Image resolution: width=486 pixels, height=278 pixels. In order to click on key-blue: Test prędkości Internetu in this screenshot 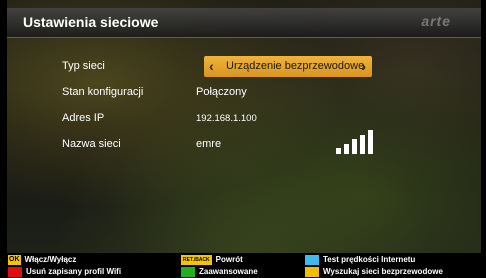, I will do `click(360, 259)`.